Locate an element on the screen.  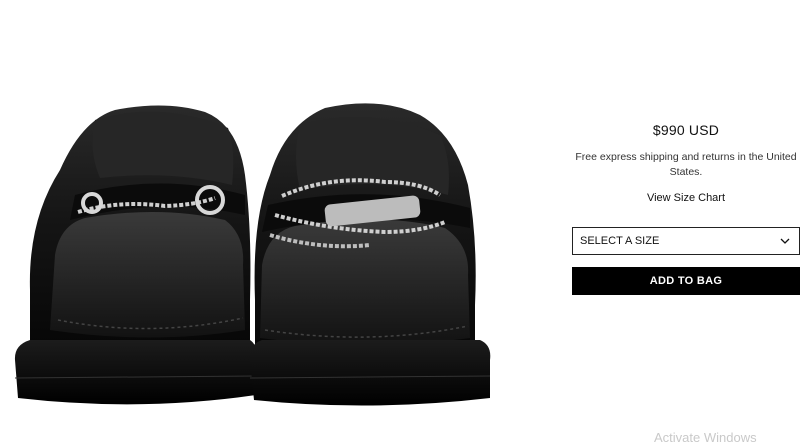
view-size-chart-link: View Size Chart is located at coordinates (686, 198).